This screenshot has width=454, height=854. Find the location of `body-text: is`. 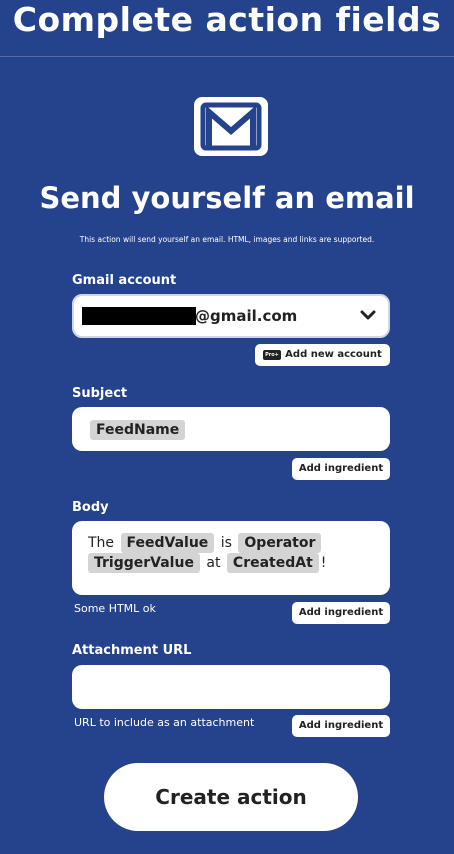

body-text: is is located at coordinates (226, 543).